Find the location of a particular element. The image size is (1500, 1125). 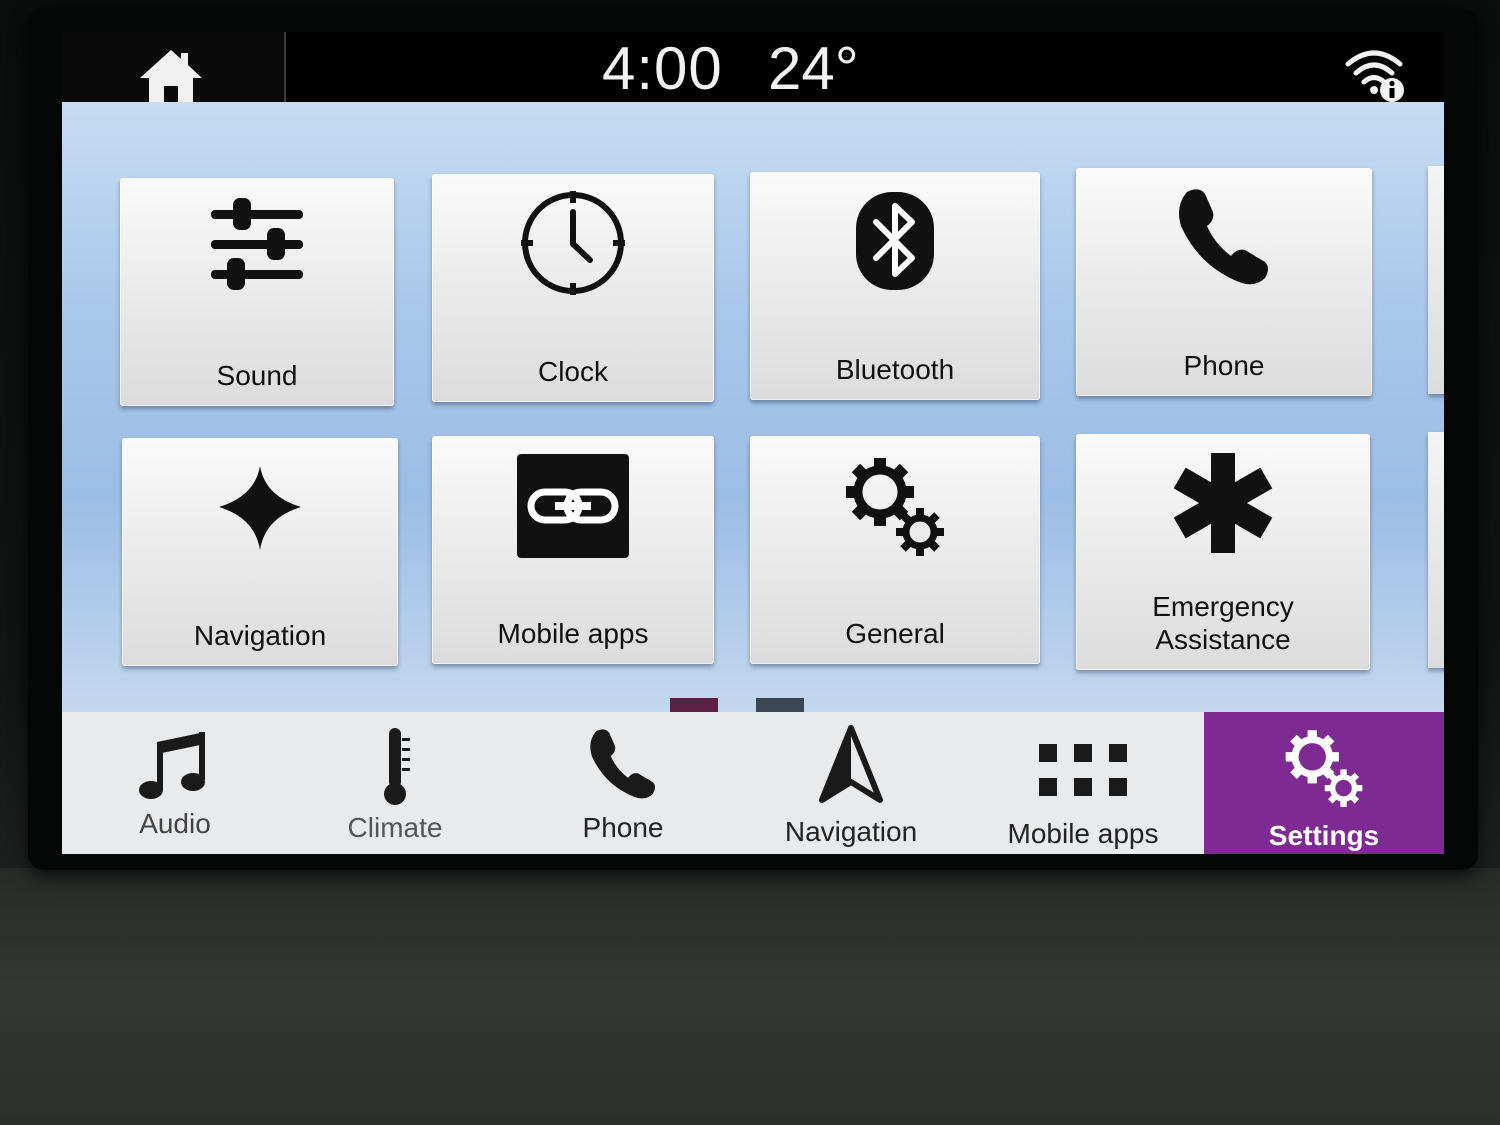

mobile-apps-tile: Mobile apps is located at coordinates (573, 550).